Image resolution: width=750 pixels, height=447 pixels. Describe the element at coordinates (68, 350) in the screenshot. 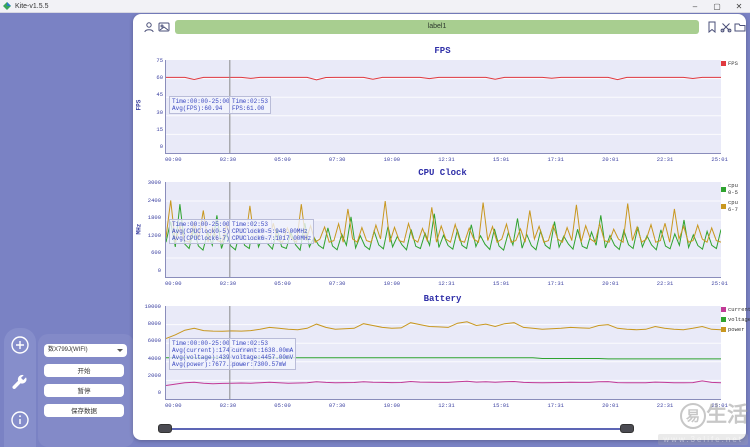

I see `device-select-value: 数X799J(WIFI)` at that location.